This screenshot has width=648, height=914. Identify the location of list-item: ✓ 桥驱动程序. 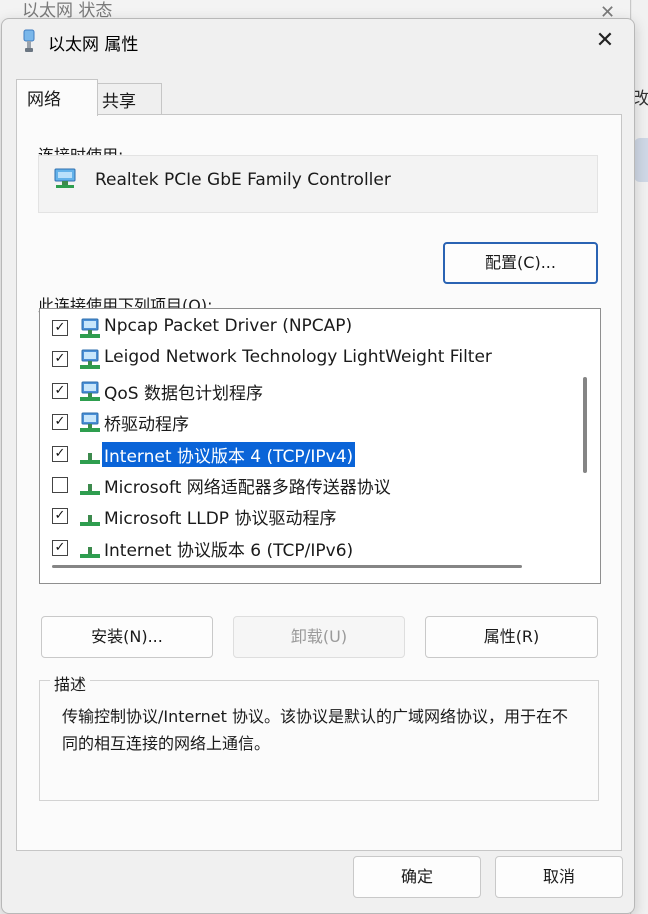
(308, 422).